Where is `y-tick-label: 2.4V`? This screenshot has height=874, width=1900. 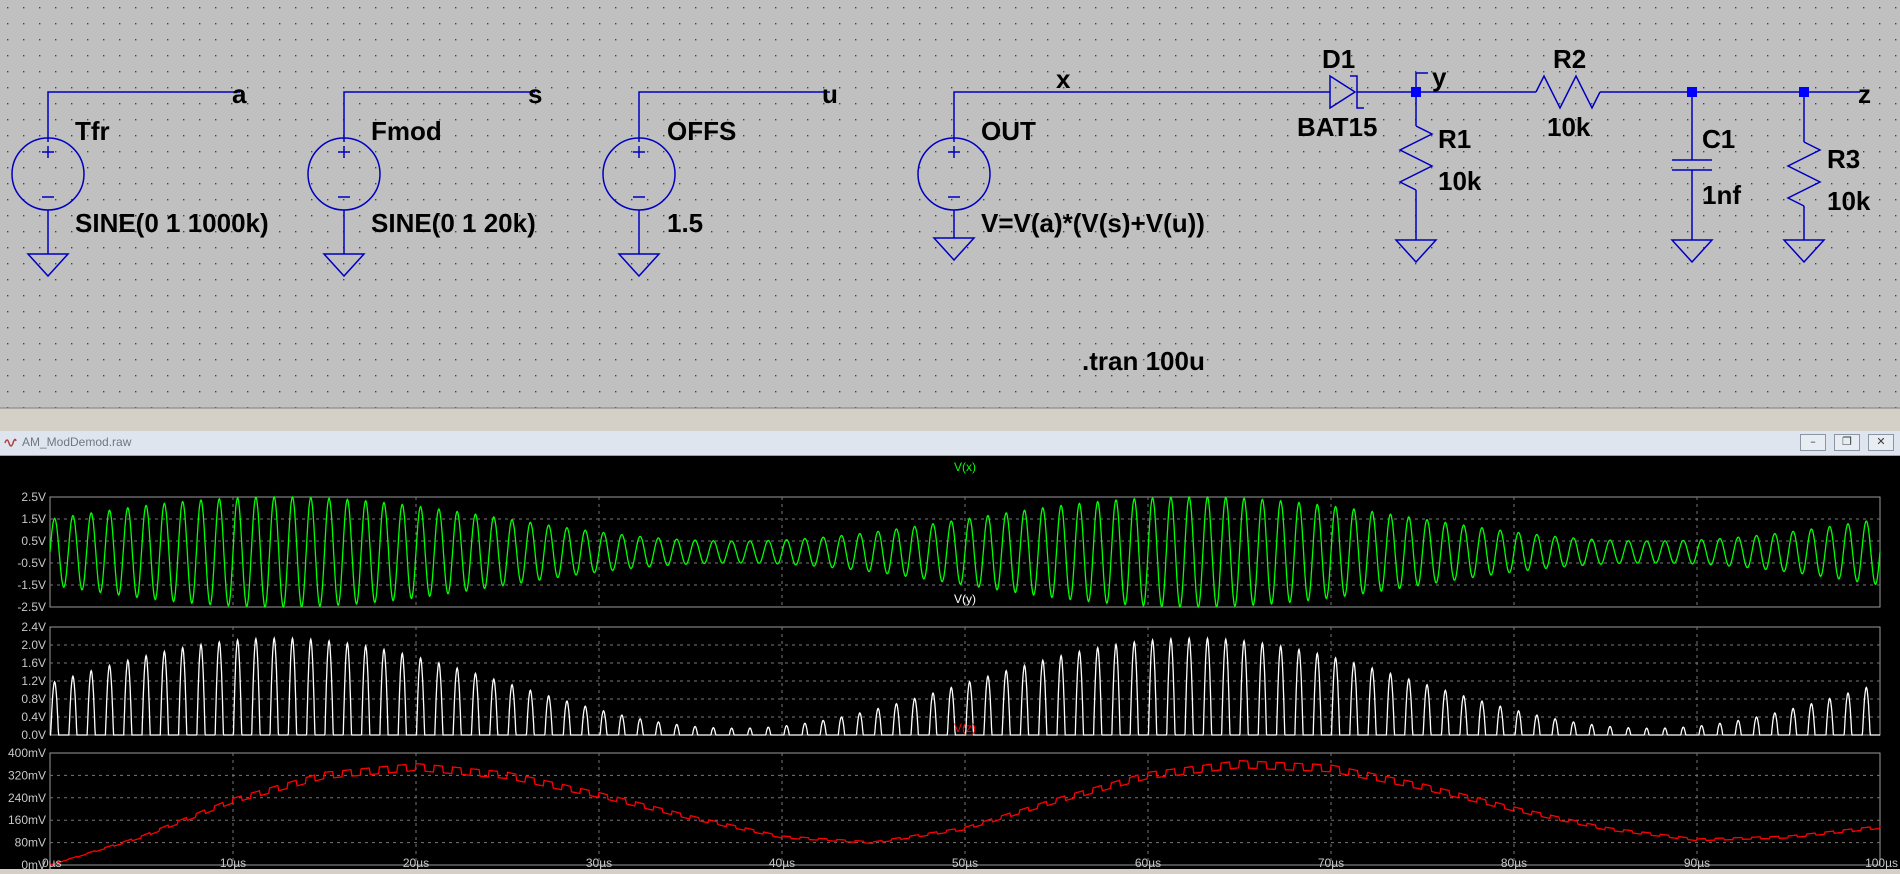
y-tick-label: 2.4V is located at coordinates (33, 627).